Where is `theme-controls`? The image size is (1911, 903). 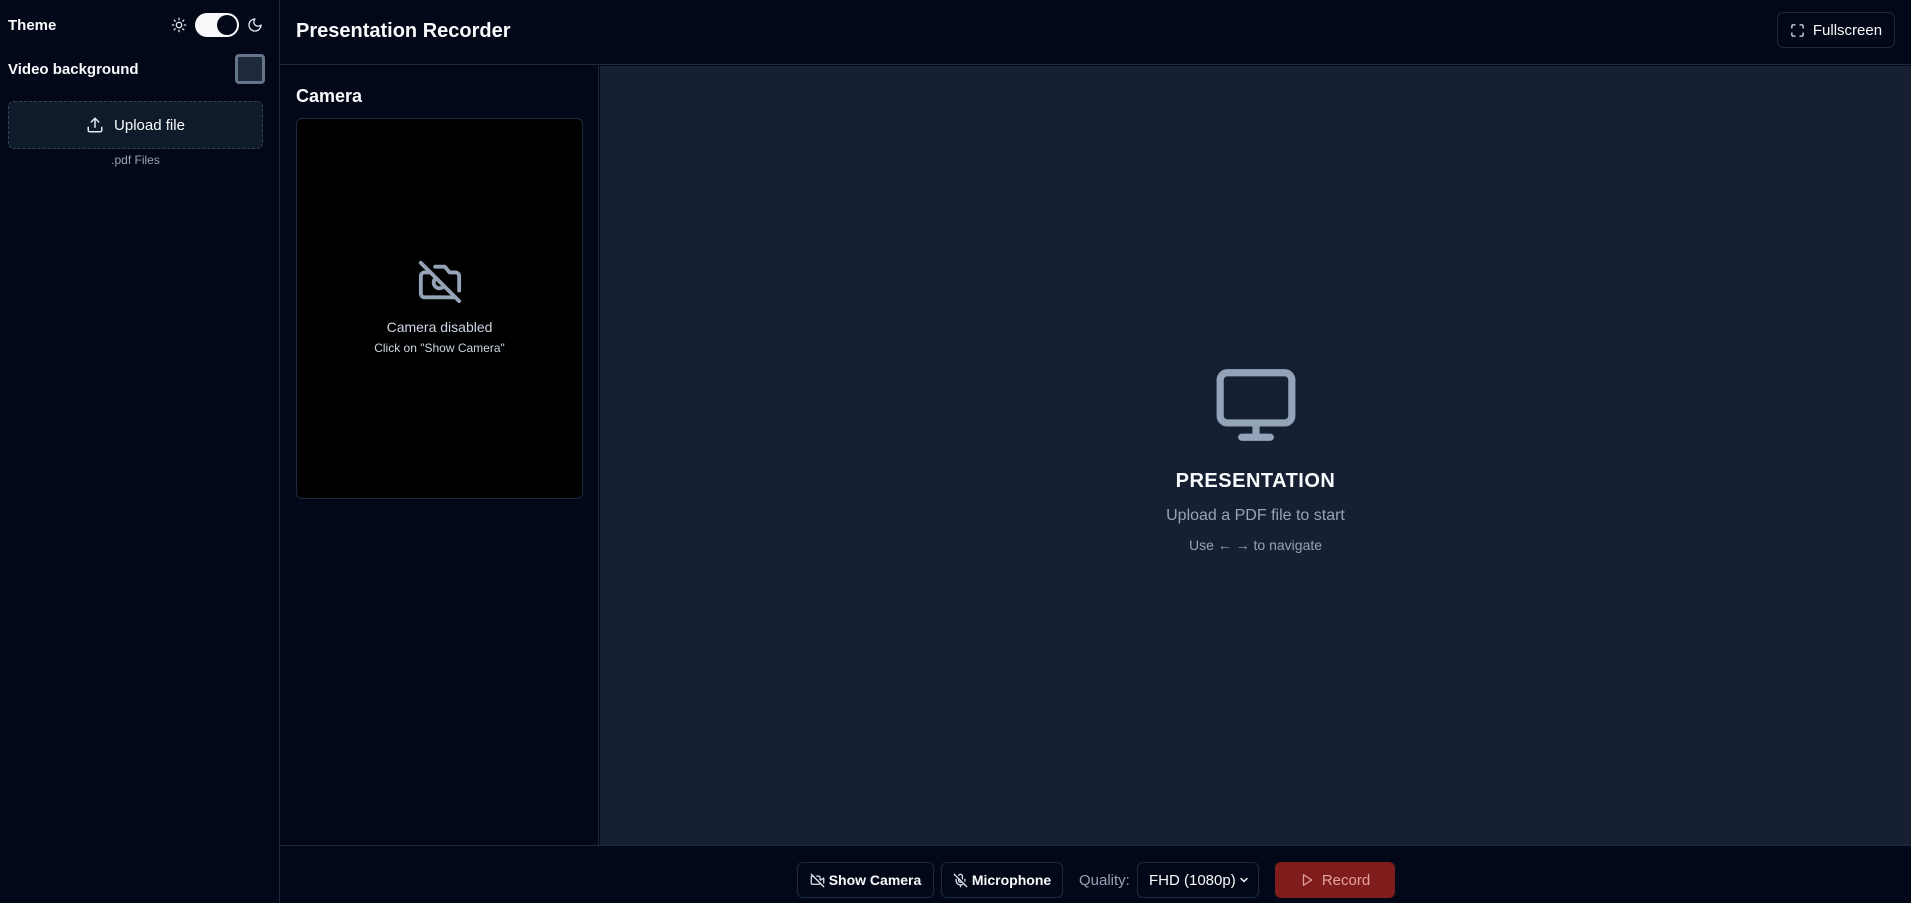
theme-controls is located at coordinates (217, 25).